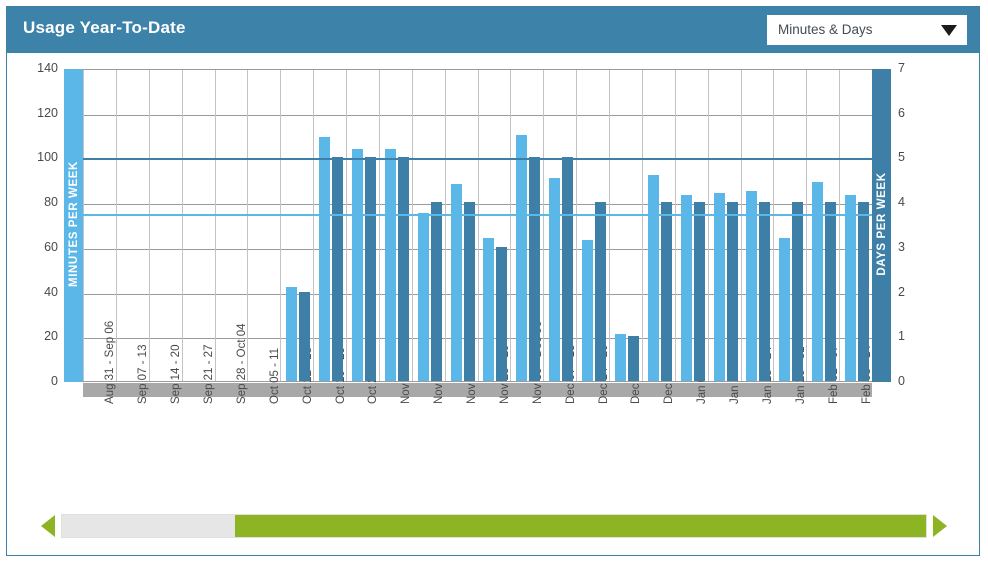  What do you see at coordinates (51, 291) in the screenshot?
I see `y-tick-label: 40` at bounding box center [51, 291].